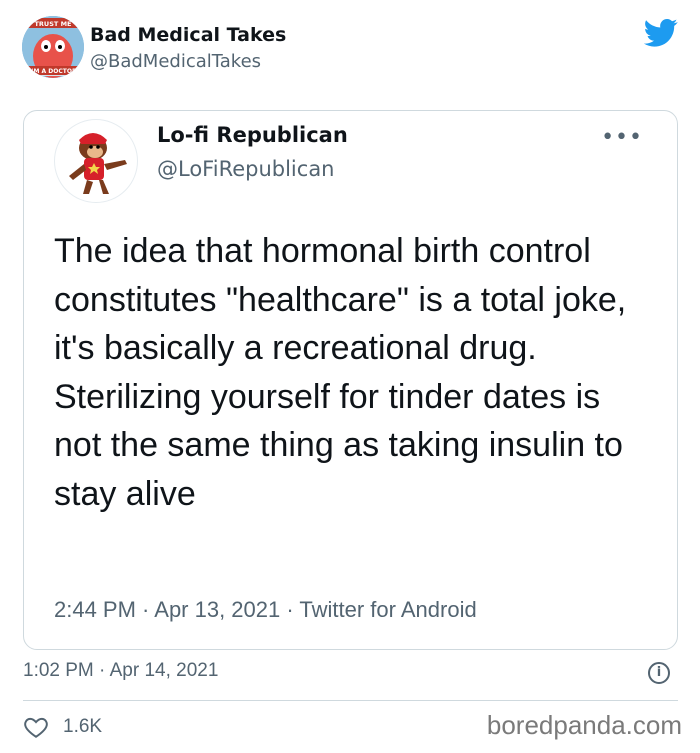 This screenshot has height=753, width=700. I want to click on outer-avatar: TRUST ME I'M A DOCTOR, so click(53, 47).